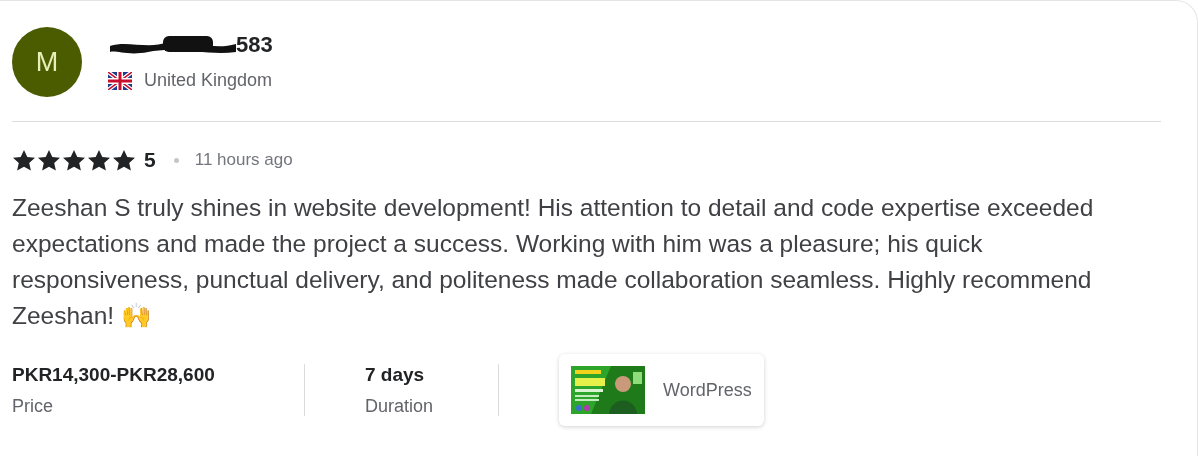  I want to click on detail-label: Duration, so click(400, 406).